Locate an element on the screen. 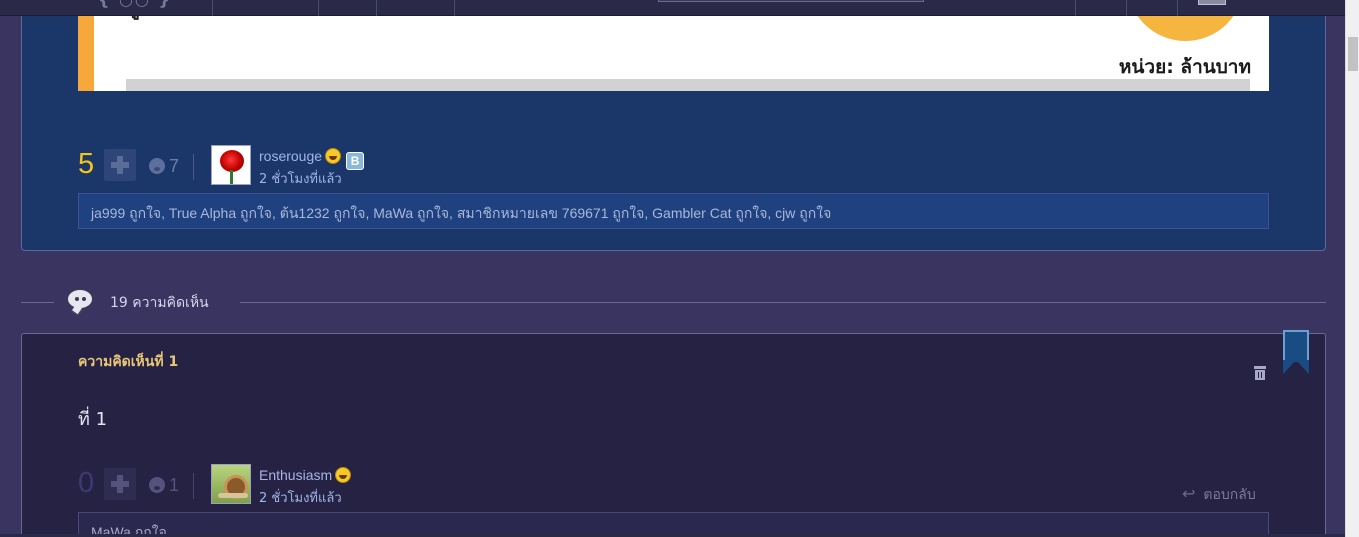 The image size is (1359, 537). vote-score: 5 is located at coordinates (86, 164).